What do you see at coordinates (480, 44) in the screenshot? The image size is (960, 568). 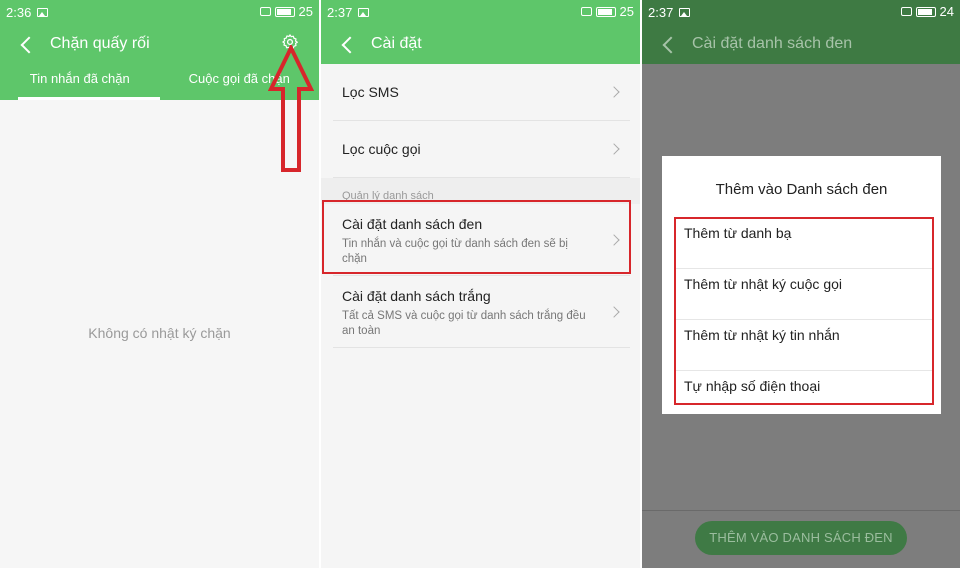 I see `app-bar: Cài đặt` at bounding box center [480, 44].